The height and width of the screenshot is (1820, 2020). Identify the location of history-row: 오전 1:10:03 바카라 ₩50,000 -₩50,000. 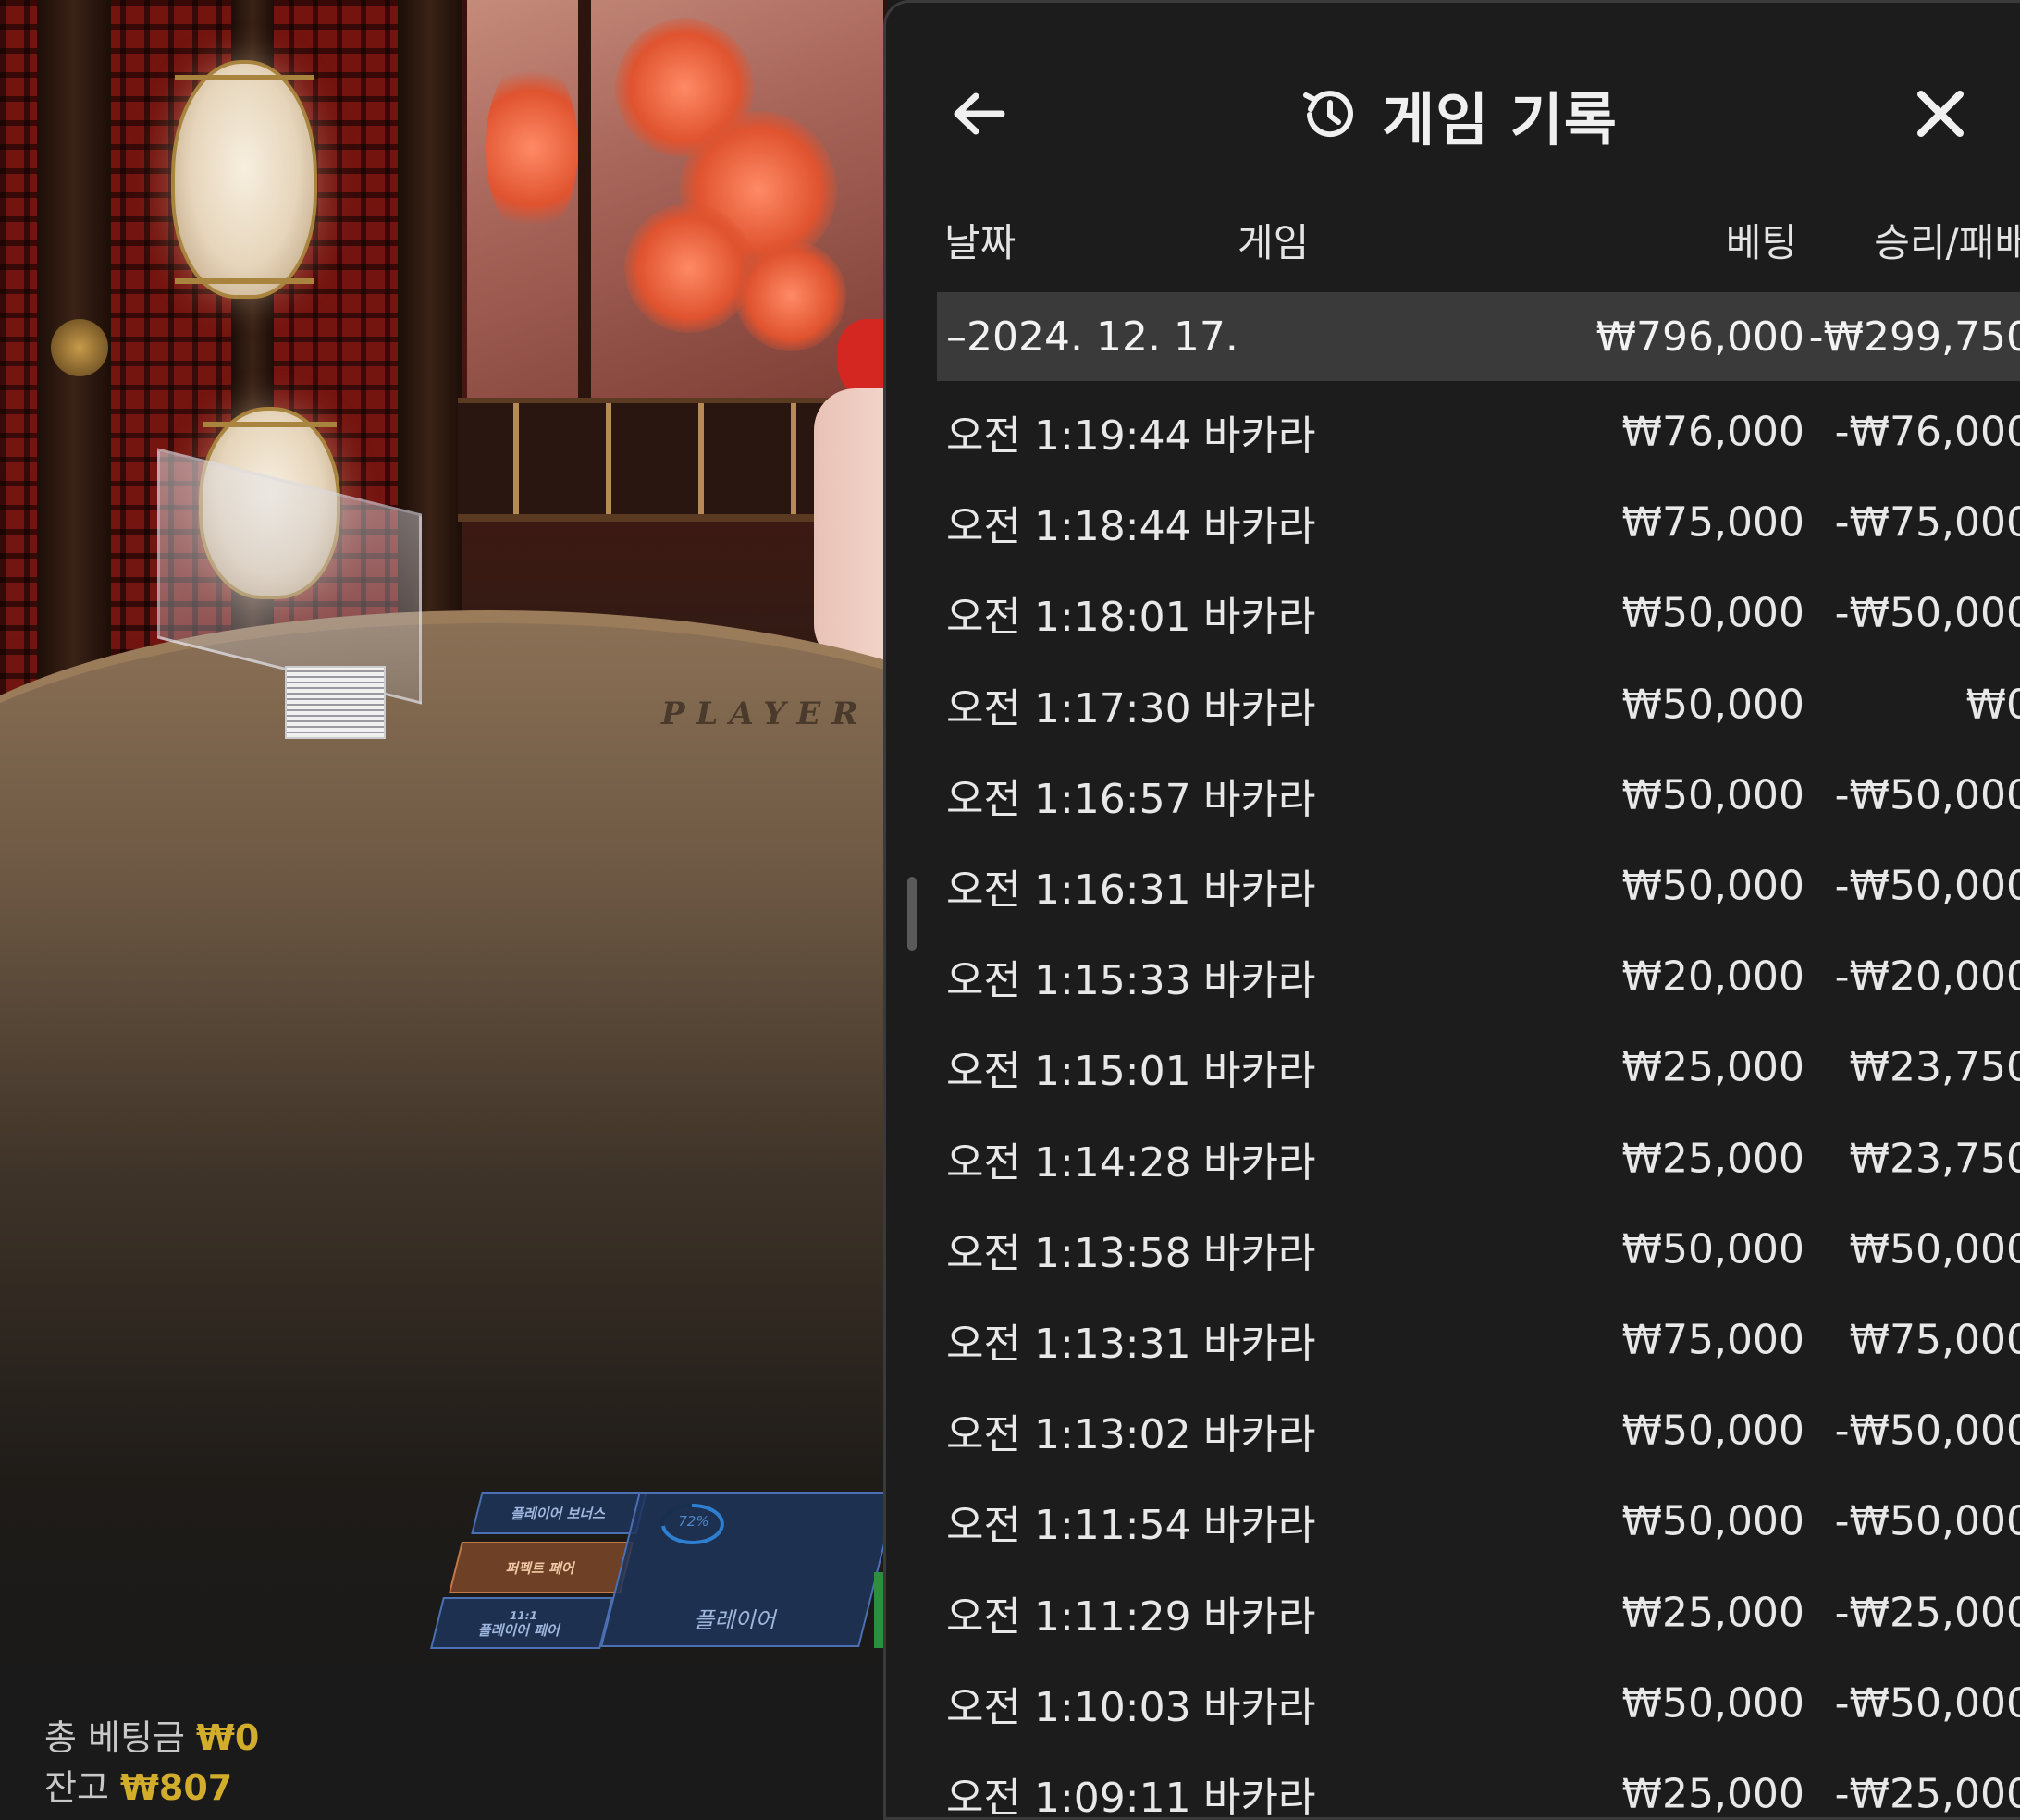
(1479, 1703).